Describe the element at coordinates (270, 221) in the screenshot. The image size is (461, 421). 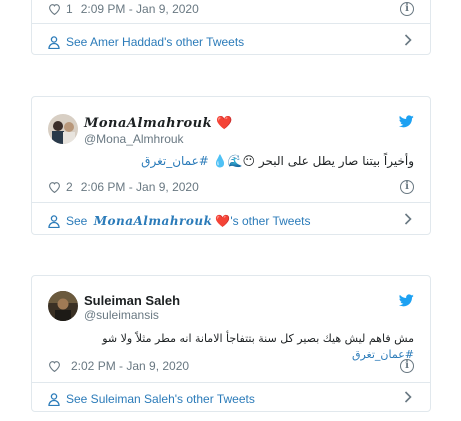
I see `see-more-suffix: 's other Tweets` at that location.